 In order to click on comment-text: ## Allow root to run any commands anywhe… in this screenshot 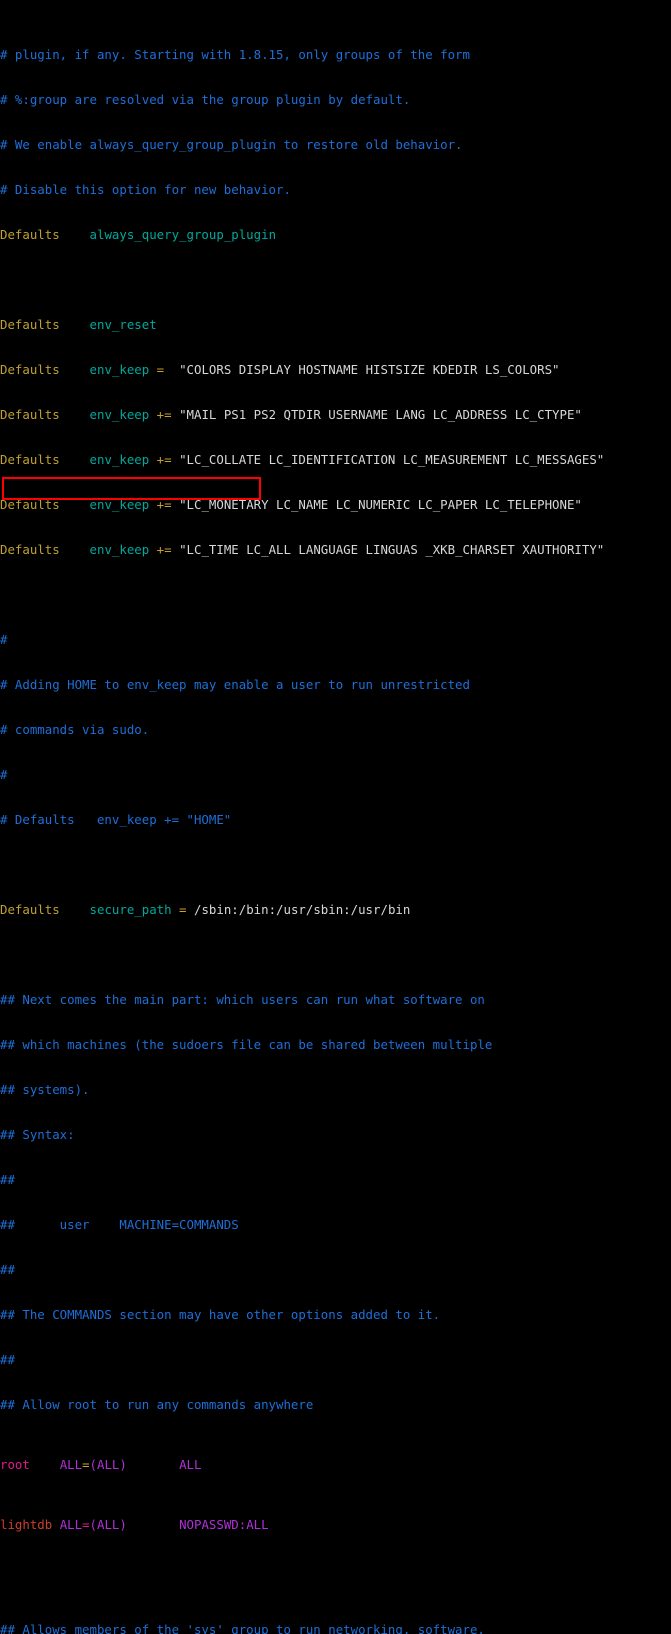, I will do `click(157, 1404)`.